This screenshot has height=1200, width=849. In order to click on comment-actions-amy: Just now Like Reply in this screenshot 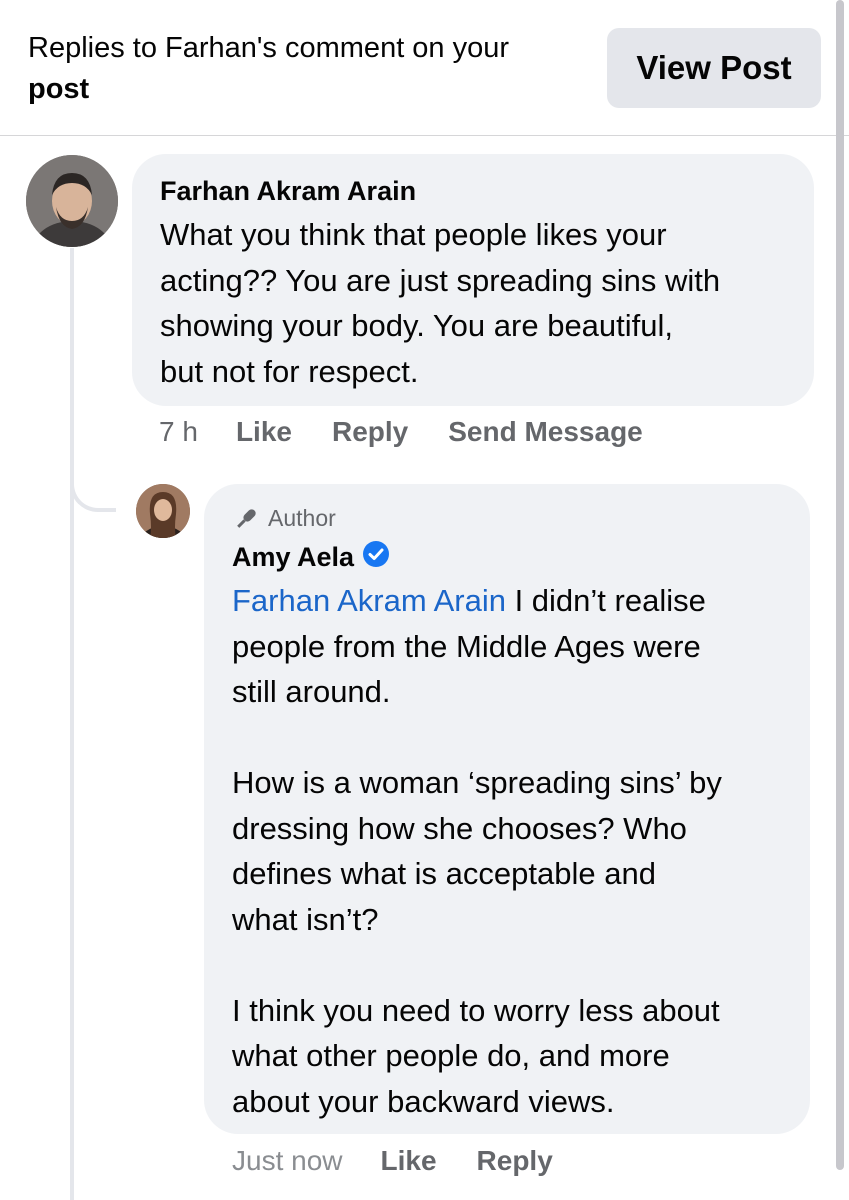, I will do `click(412, 1161)`.